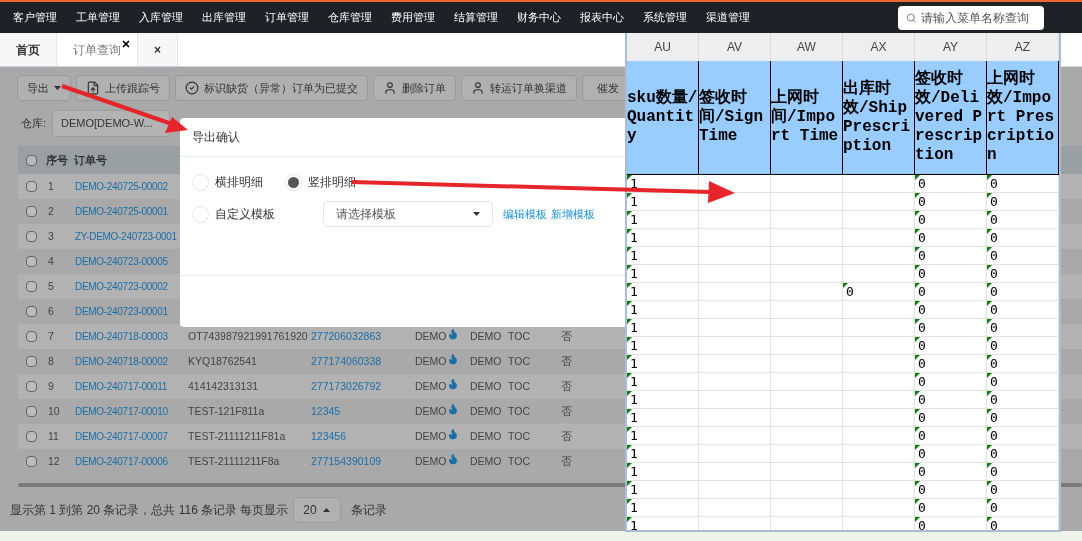 The image size is (1082, 541). Describe the element at coordinates (525, 214) in the screenshot. I see `template-link: 编辑模板` at that location.